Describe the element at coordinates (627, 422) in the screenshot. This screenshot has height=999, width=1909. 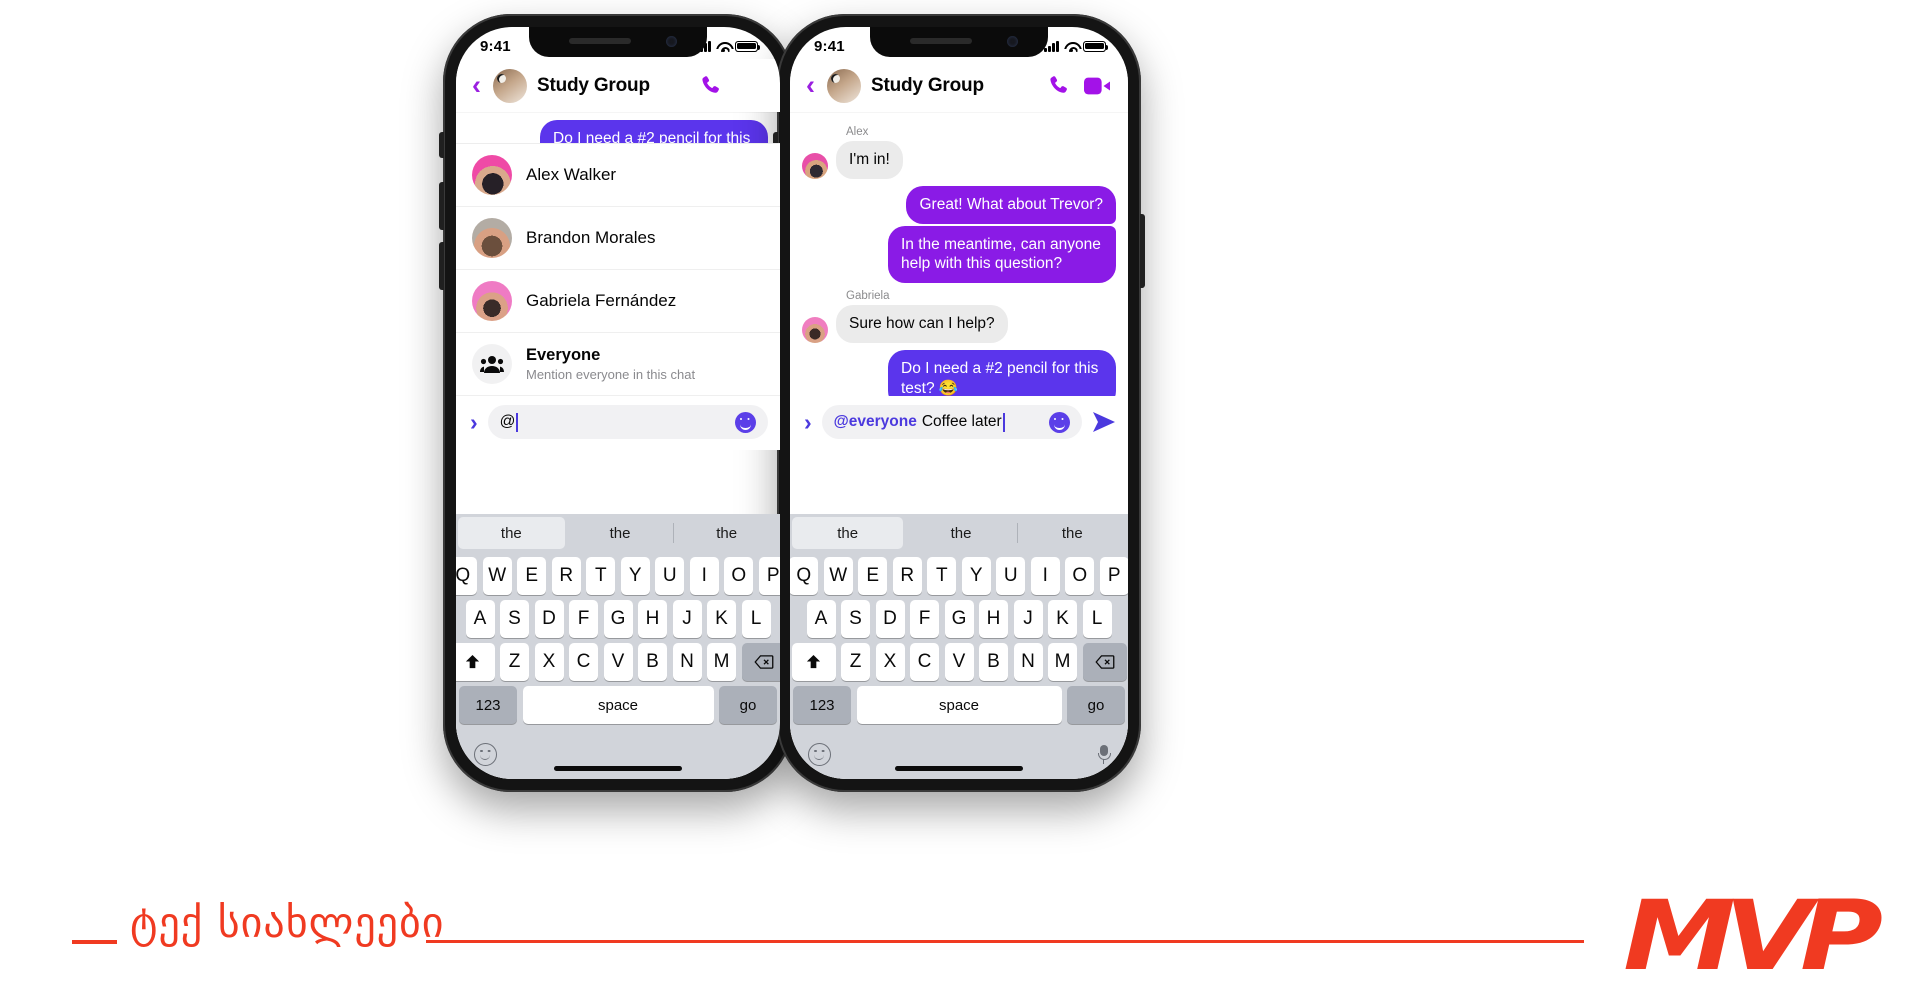
I see `message-input: @` at that location.